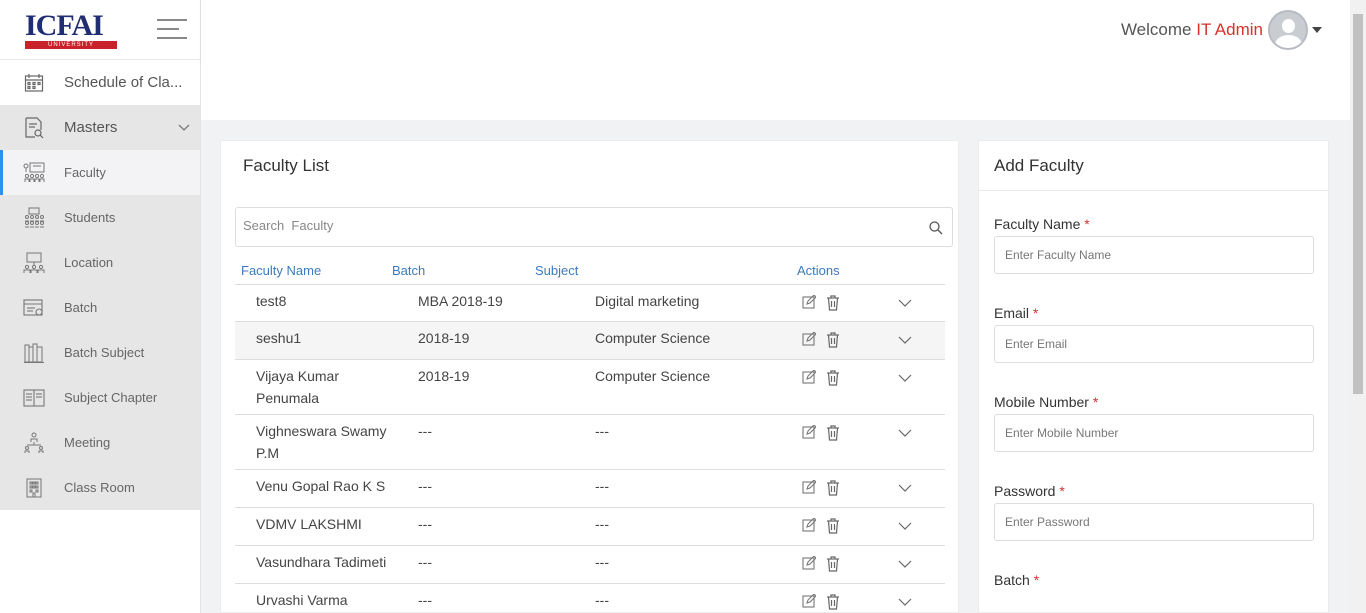  I want to click on batch-icon, so click(34, 308).